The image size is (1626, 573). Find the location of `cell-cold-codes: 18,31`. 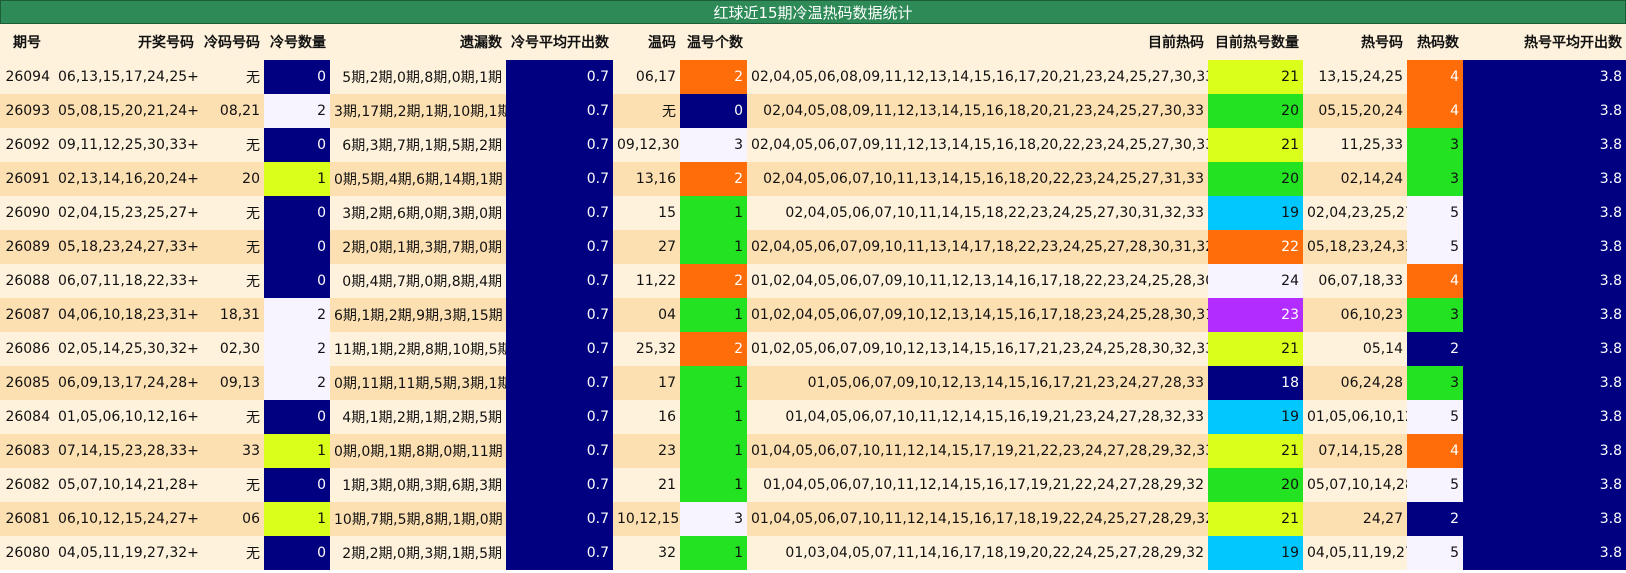

cell-cold-codes: 18,31 is located at coordinates (231, 315).